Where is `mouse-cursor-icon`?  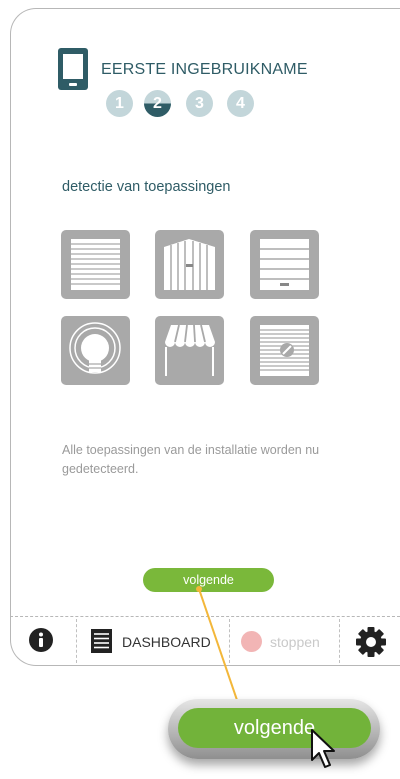 mouse-cursor-icon is located at coordinates (323, 748).